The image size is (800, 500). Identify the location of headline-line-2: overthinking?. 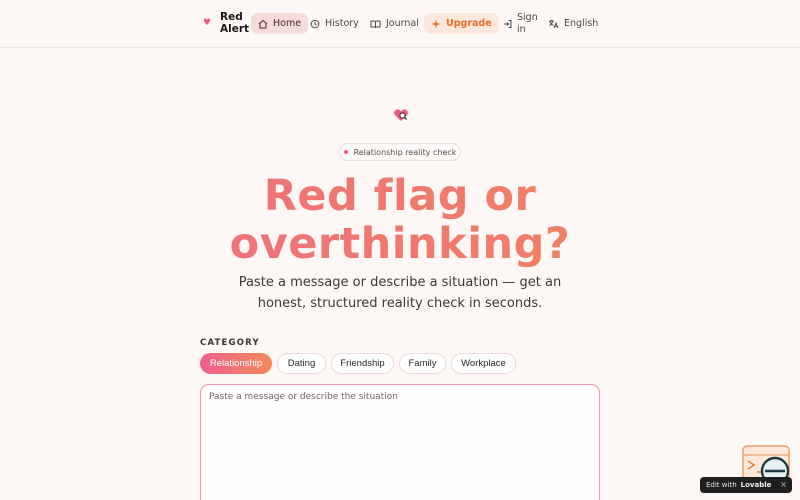
(400, 244).